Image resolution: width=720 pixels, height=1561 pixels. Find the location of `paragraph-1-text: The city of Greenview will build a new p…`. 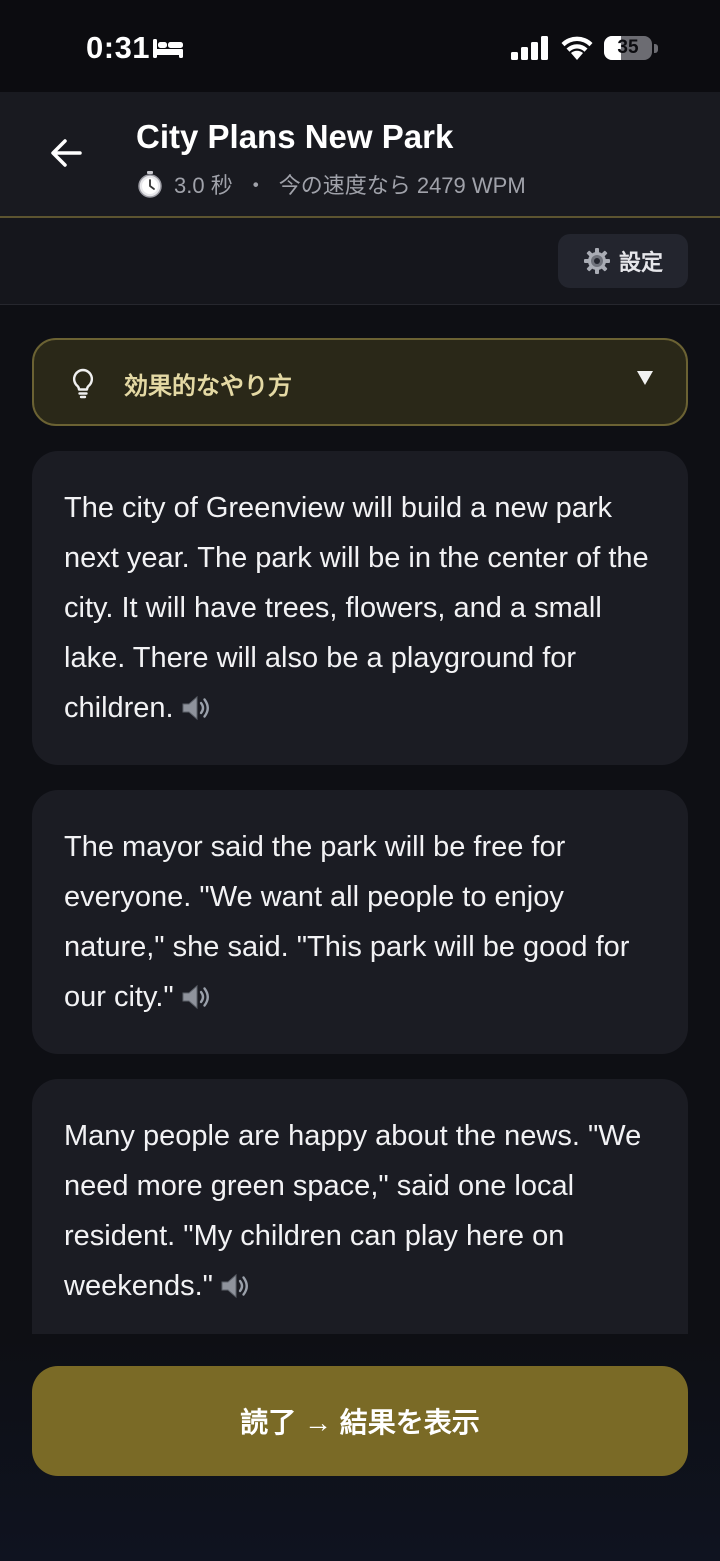

paragraph-1-text: The city of Greenview will build a new p… is located at coordinates (356, 608).